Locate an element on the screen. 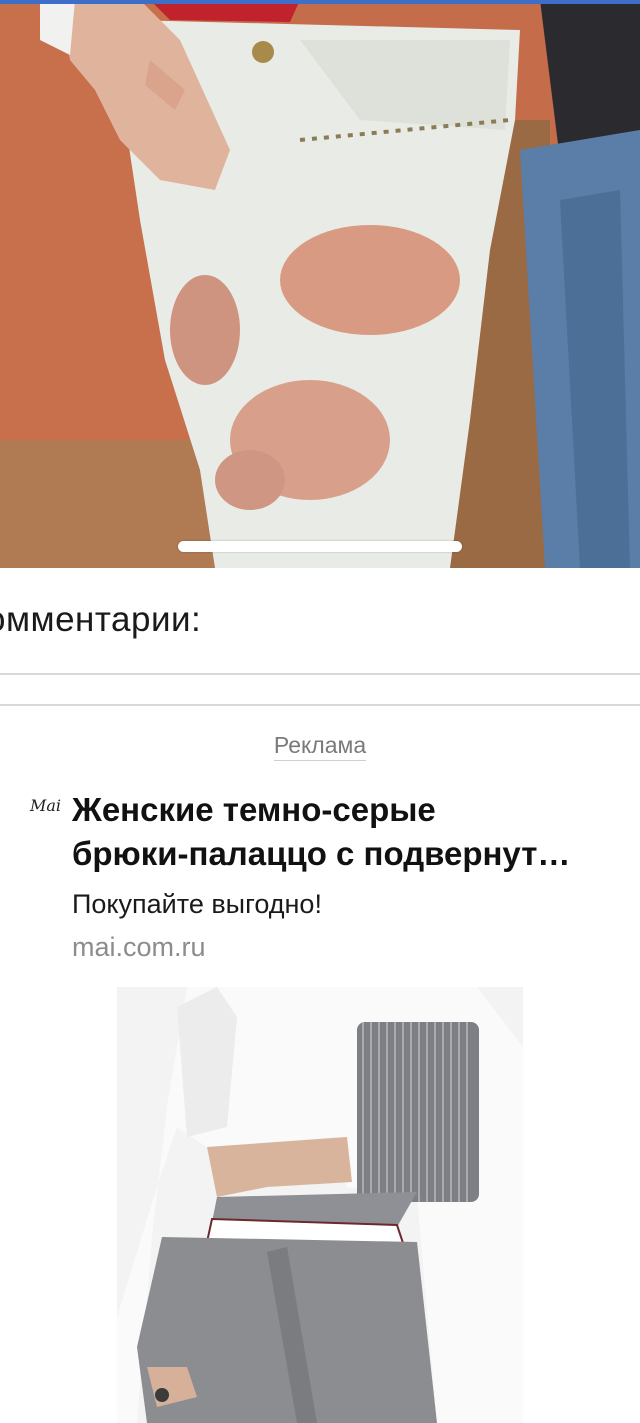 Image resolution: width=640 pixels, height=1423 pixels. accent-line is located at coordinates (320, 2).